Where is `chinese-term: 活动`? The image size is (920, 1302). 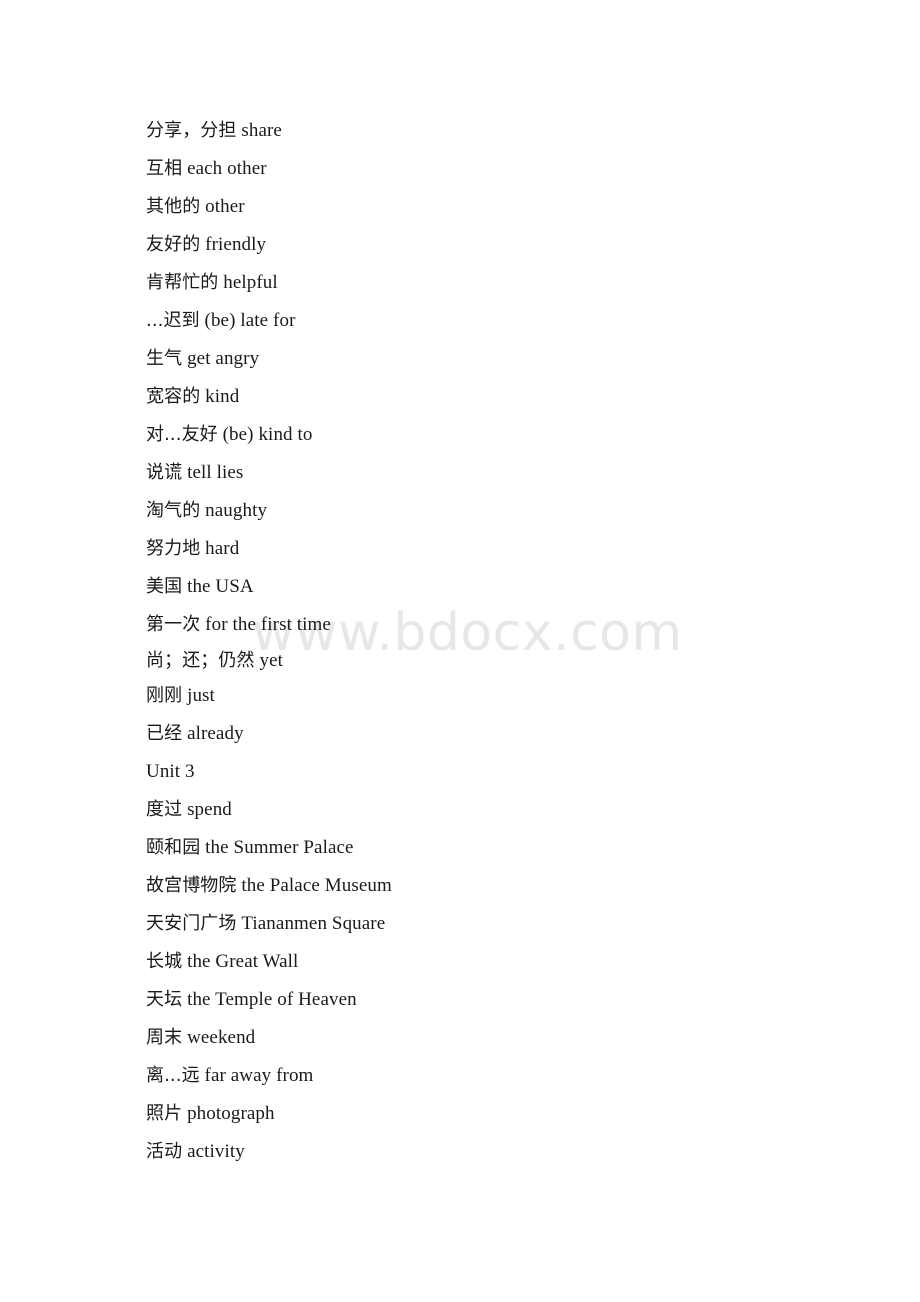
chinese-term: 活动 is located at coordinates (164, 1151).